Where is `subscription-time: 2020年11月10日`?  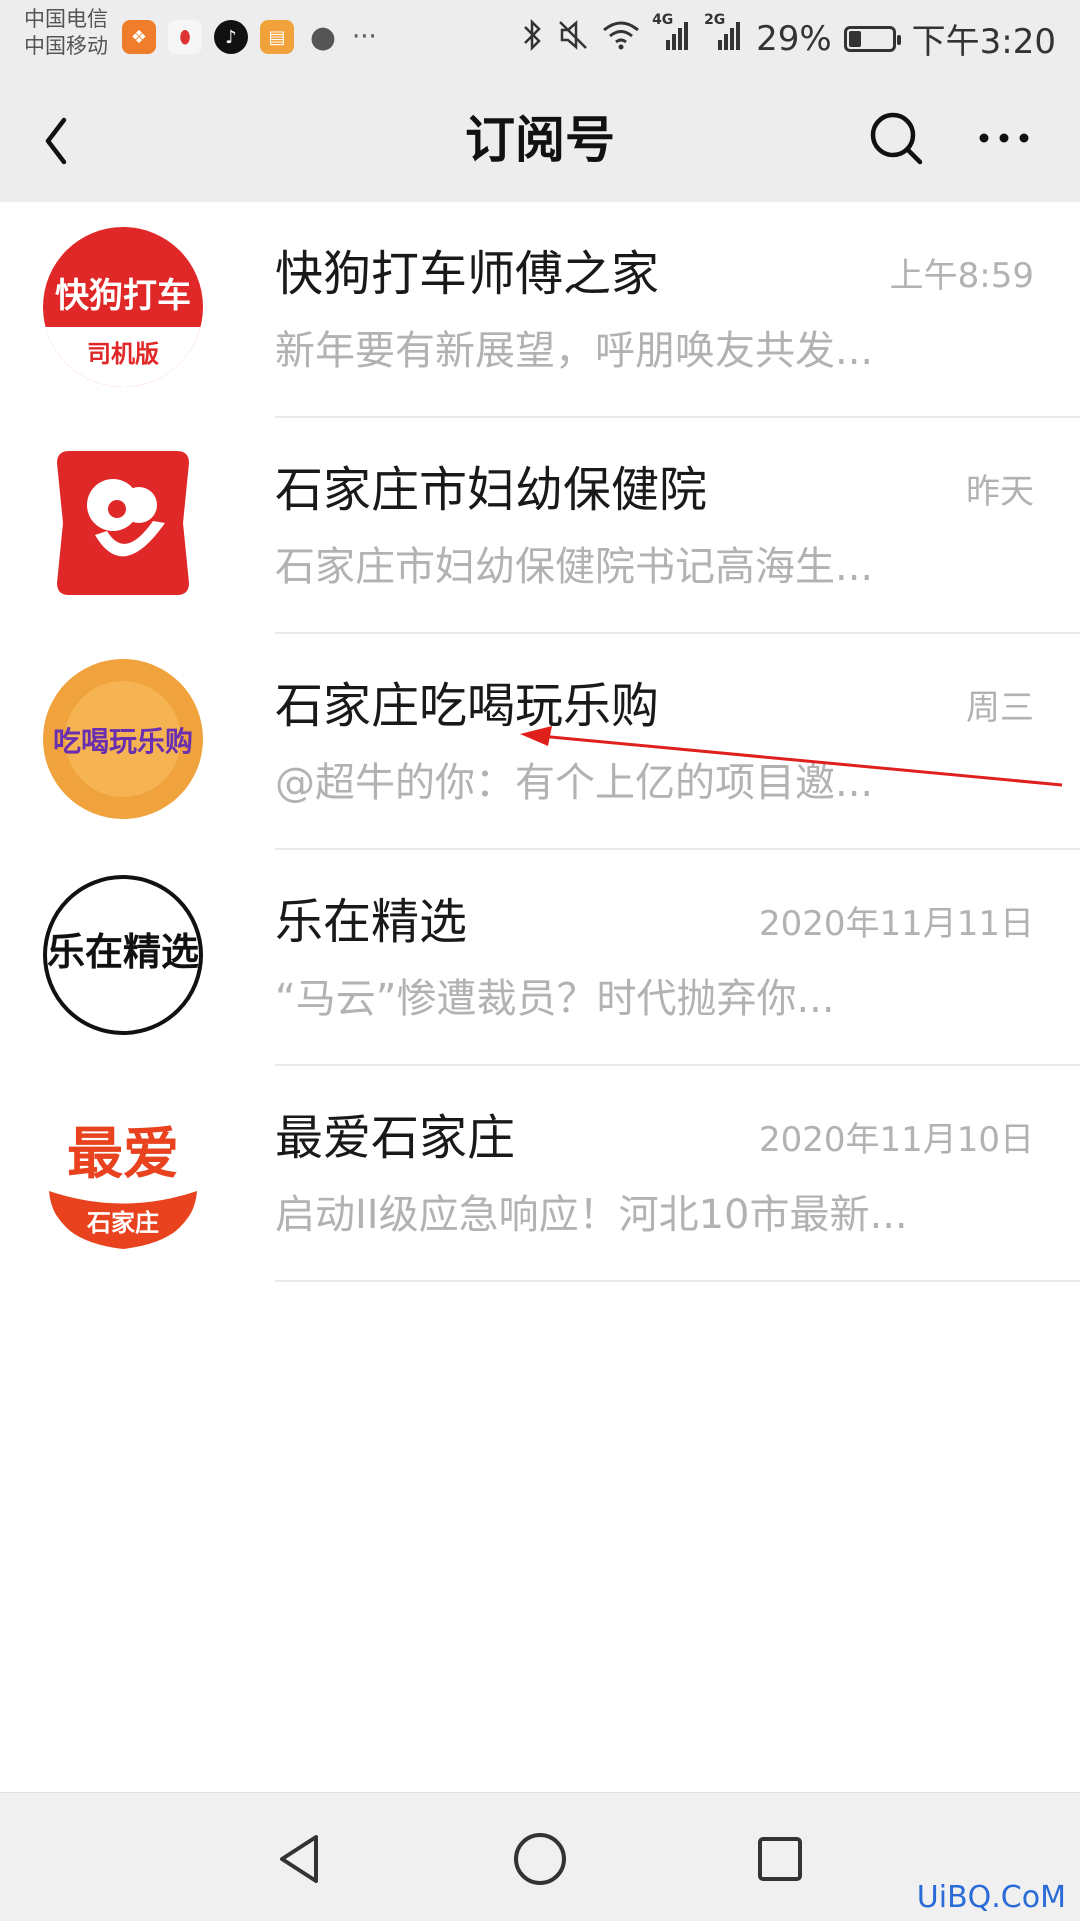
subscription-time: 2020年11月10日 is located at coordinates (896, 1140).